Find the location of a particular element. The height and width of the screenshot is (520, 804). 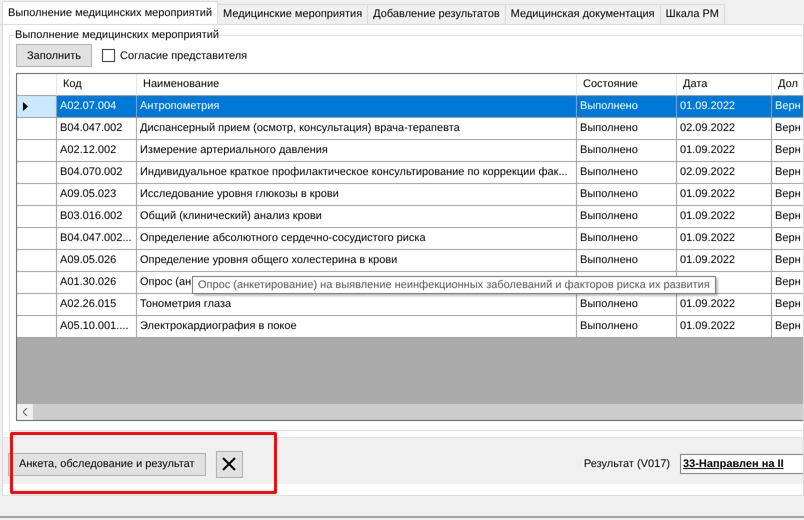

name-cell: Антропометрия is located at coordinates (357, 107).